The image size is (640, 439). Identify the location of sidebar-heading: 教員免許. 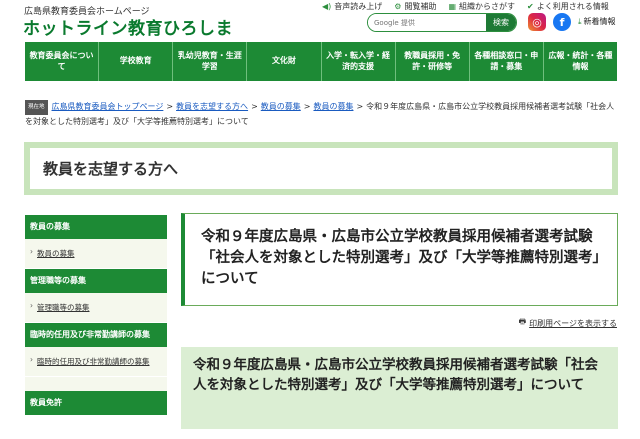
(96, 403).